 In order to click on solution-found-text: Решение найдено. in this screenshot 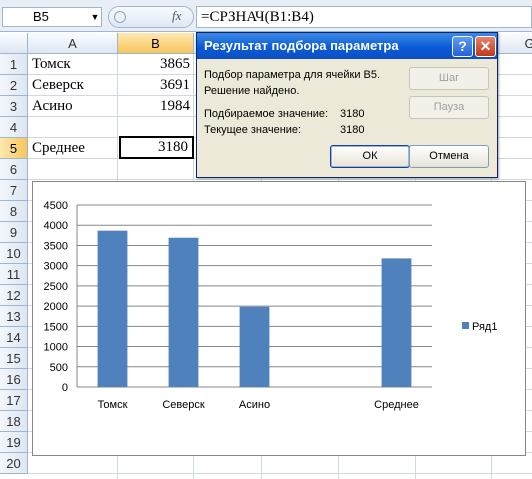, I will do `click(252, 91)`.